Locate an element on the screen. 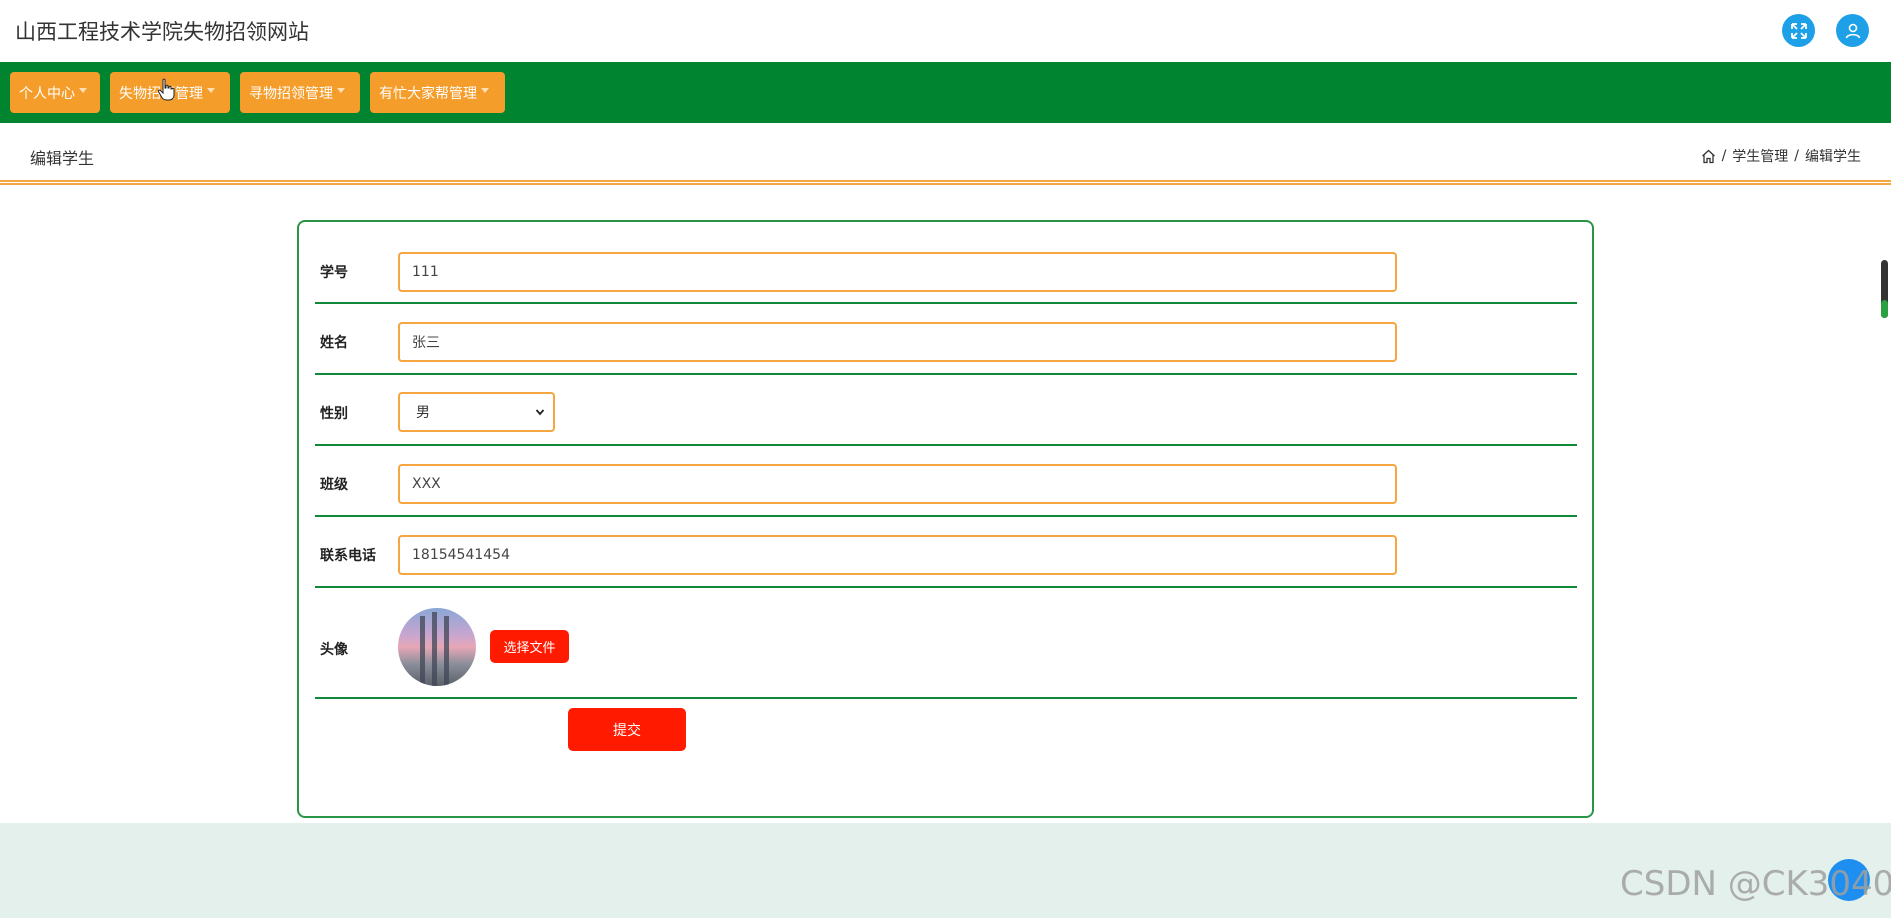  breadcrumb-bar: 编辑学生 / 学生管理 / 编辑学生 is located at coordinates (945, 152).